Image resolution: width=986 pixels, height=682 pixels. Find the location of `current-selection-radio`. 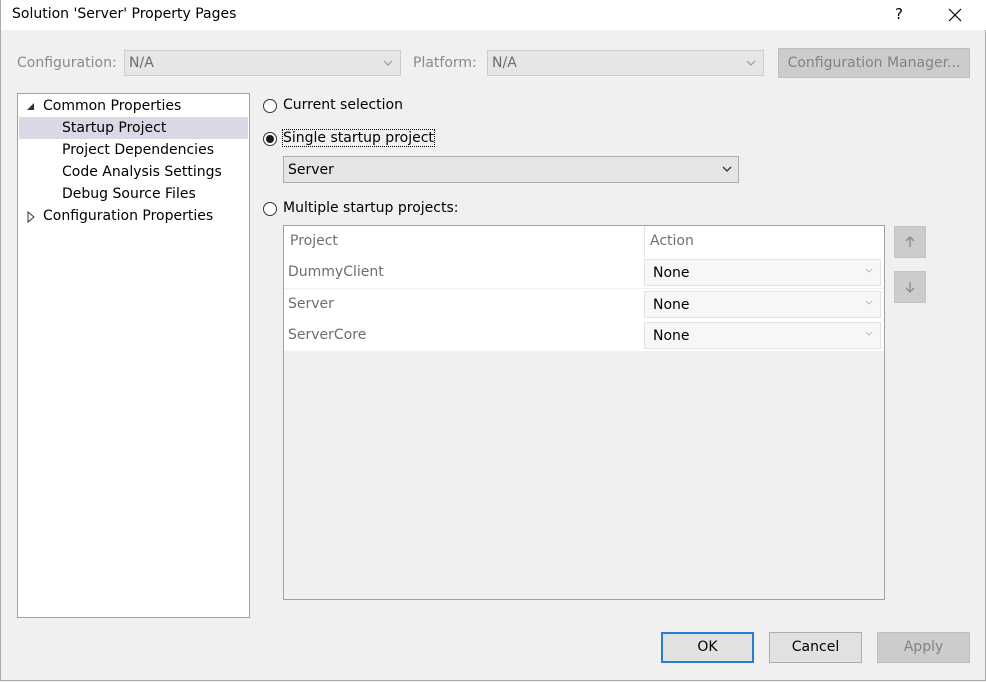

current-selection-radio is located at coordinates (270, 106).